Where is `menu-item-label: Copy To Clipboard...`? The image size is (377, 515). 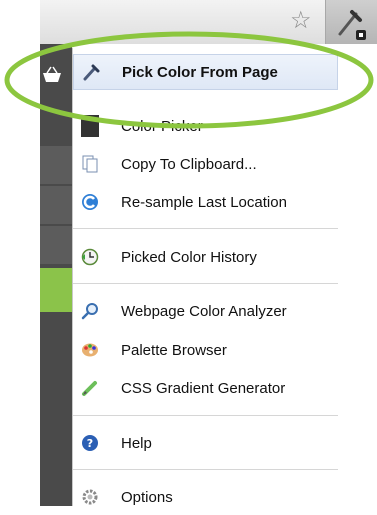
menu-item-label: Copy To Clipboard... is located at coordinates (189, 164).